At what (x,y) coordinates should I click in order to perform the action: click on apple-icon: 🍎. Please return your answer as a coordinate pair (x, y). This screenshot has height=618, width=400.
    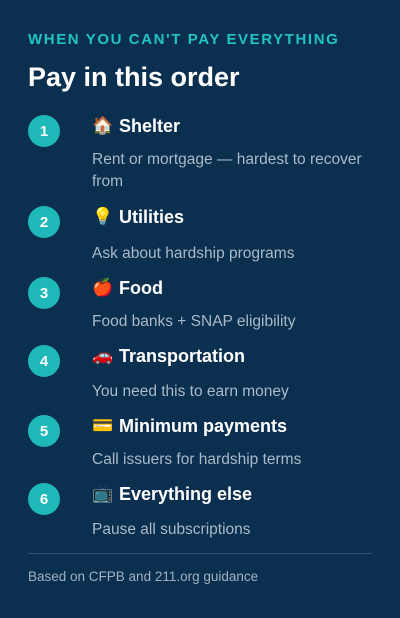
    Looking at the image, I should click on (103, 288).